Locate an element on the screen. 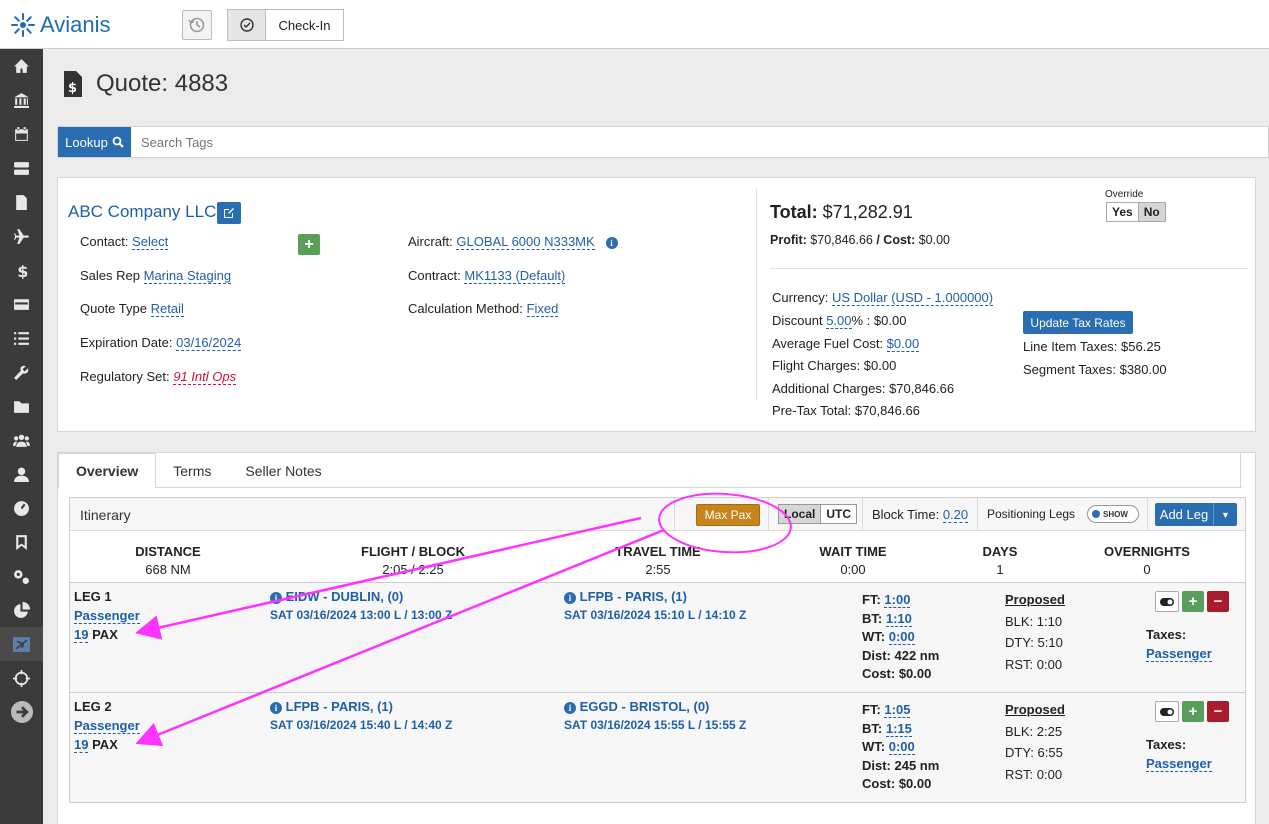 Image resolution: width=1269 pixels, height=824 pixels. departure-airport: i LFPB - PARIS, (1) is located at coordinates (331, 706).